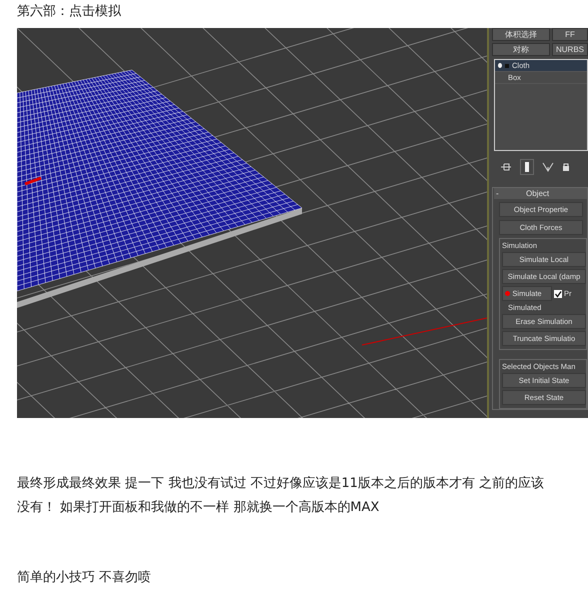 This screenshot has width=588, height=614. I want to click on paragraph: 简单的小技巧 不喜勿喷, so click(84, 578).